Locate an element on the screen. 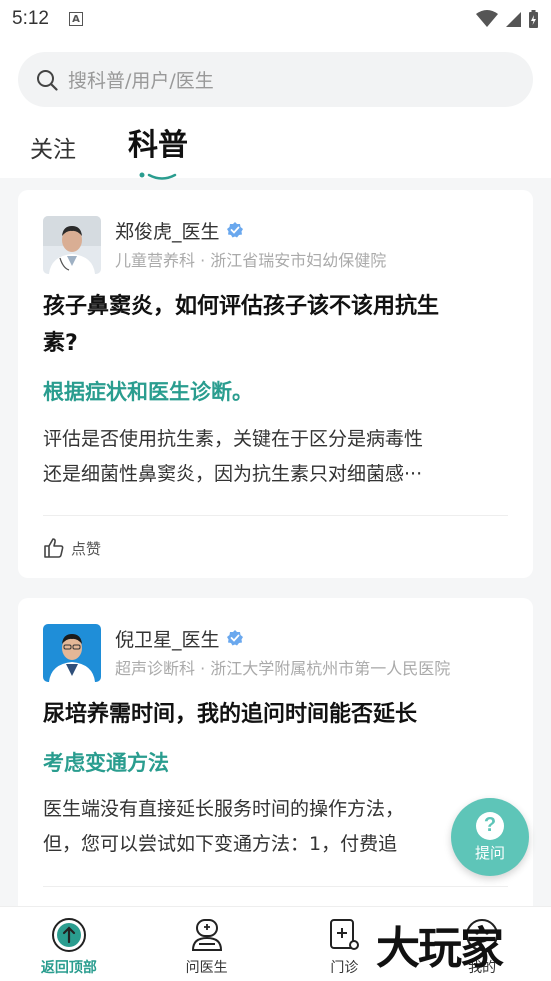 Image resolution: width=551 pixels, height=981 pixels. tab-science-label: 科普 is located at coordinates (158, 145).